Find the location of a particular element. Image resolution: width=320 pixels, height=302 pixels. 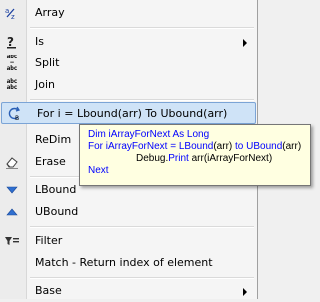

menu-item-join: abc abc Join is located at coordinates (128, 85).